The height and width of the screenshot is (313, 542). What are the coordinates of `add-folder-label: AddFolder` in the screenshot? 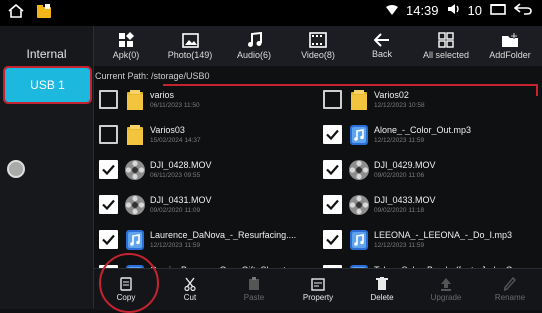 It's located at (510, 54).